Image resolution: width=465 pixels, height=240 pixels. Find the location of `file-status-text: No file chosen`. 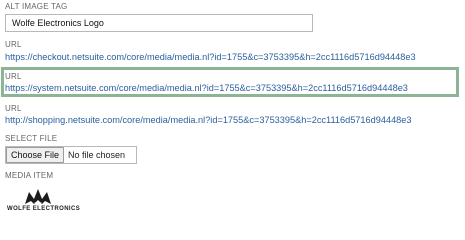

file-status-text: No file chosen is located at coordinates (97, 155).